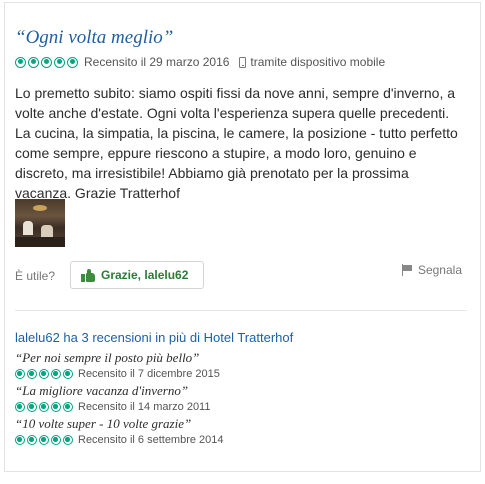  Describe the element at coordinates (241, 310) in the screenshot. I see `divider` at that location.